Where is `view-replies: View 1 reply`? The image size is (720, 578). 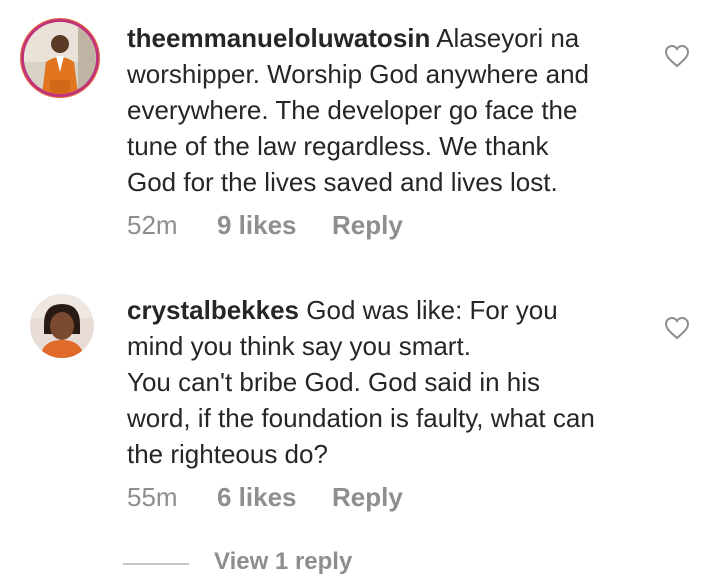
view-replies: View 1 reply is located at coordinates (323, 563).